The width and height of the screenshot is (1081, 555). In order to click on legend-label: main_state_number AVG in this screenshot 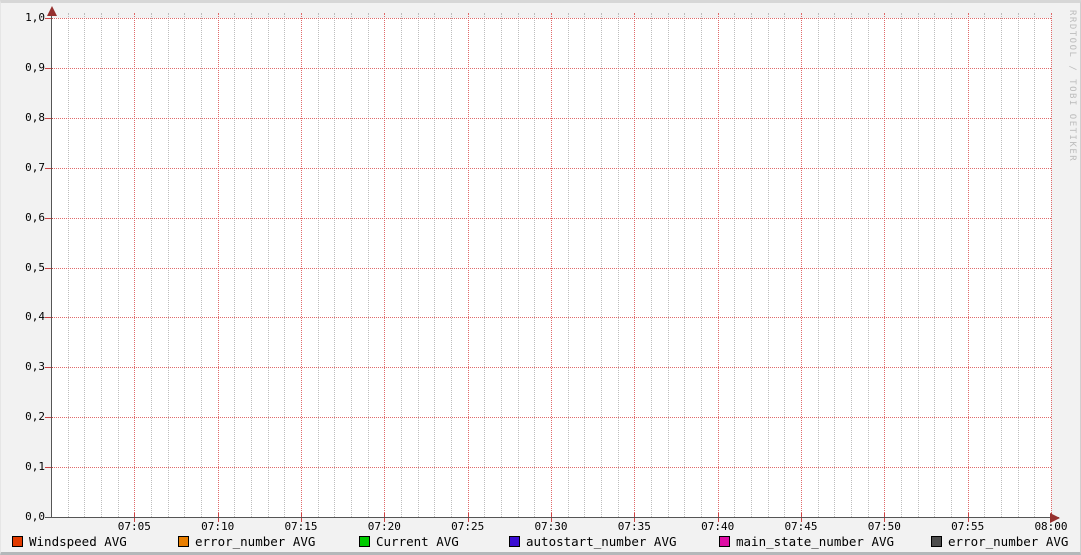, I will do `click(815, 541)`.